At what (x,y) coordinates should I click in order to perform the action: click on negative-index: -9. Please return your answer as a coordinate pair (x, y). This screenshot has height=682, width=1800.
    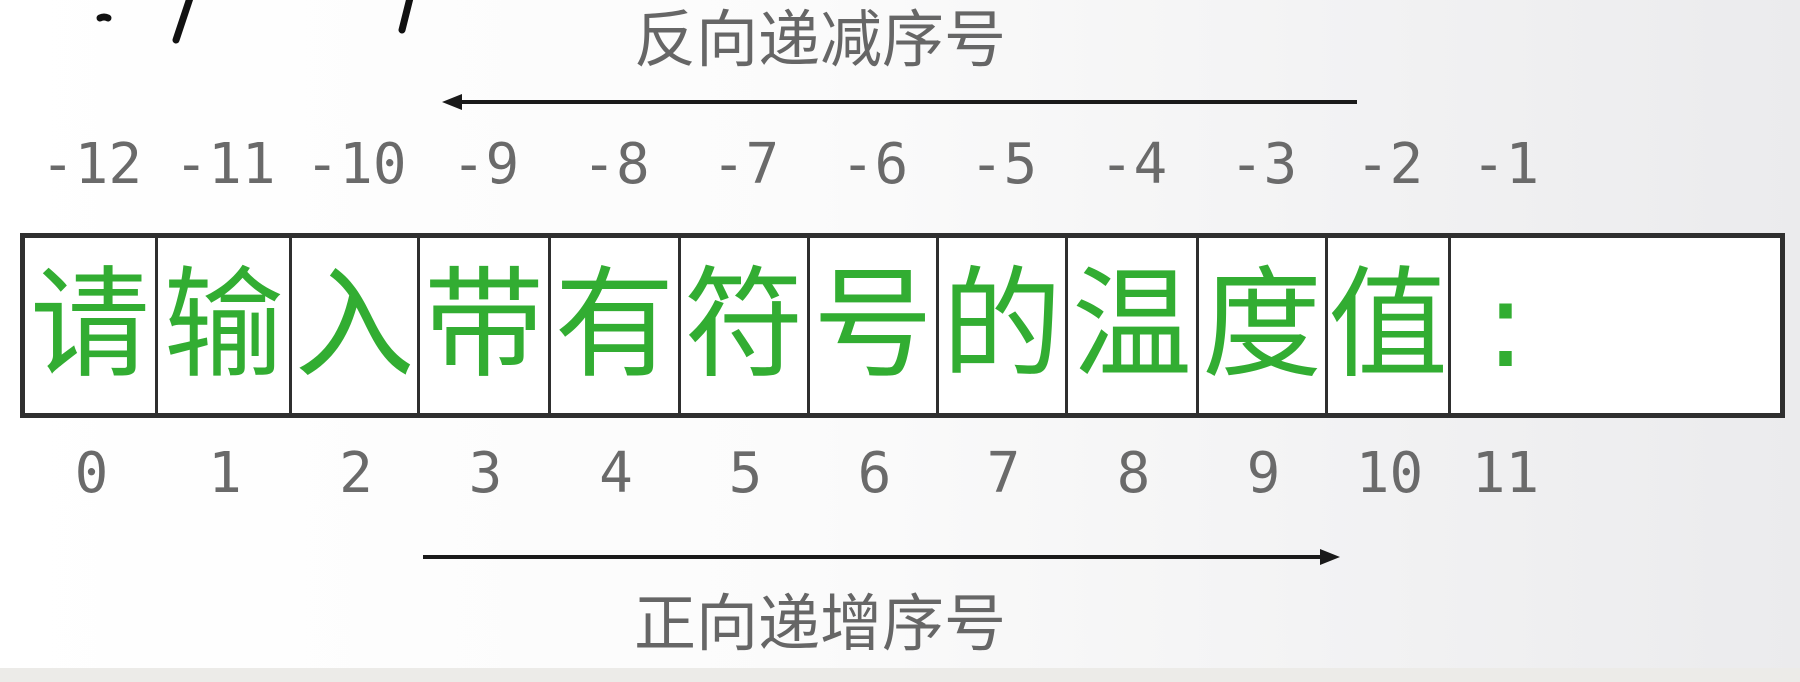
    Looking at the image, I should click on (485, 164).